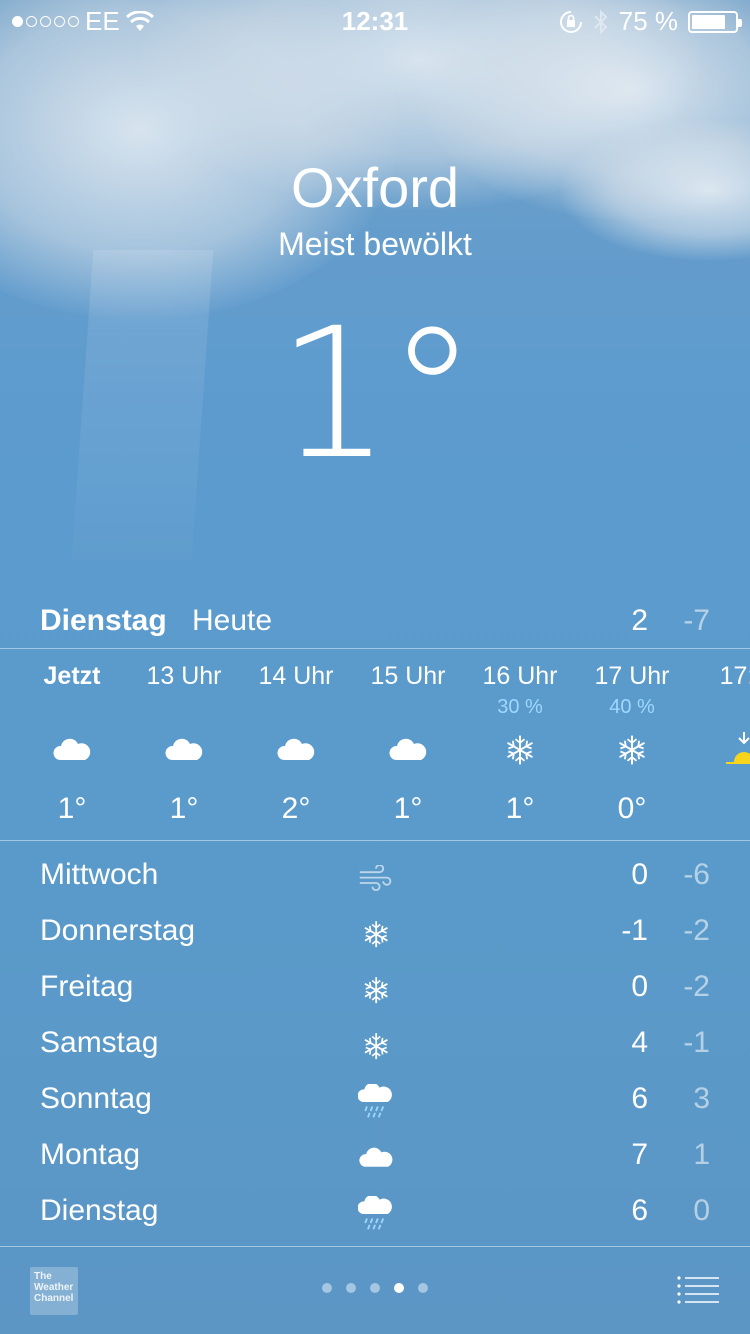 The width and height of the screenshot is (750, 1334). What do you see at coordinates (632, 676) in the screenshot?
I see `hour-label: 17 Uhr` at bounding box center [632, 676].